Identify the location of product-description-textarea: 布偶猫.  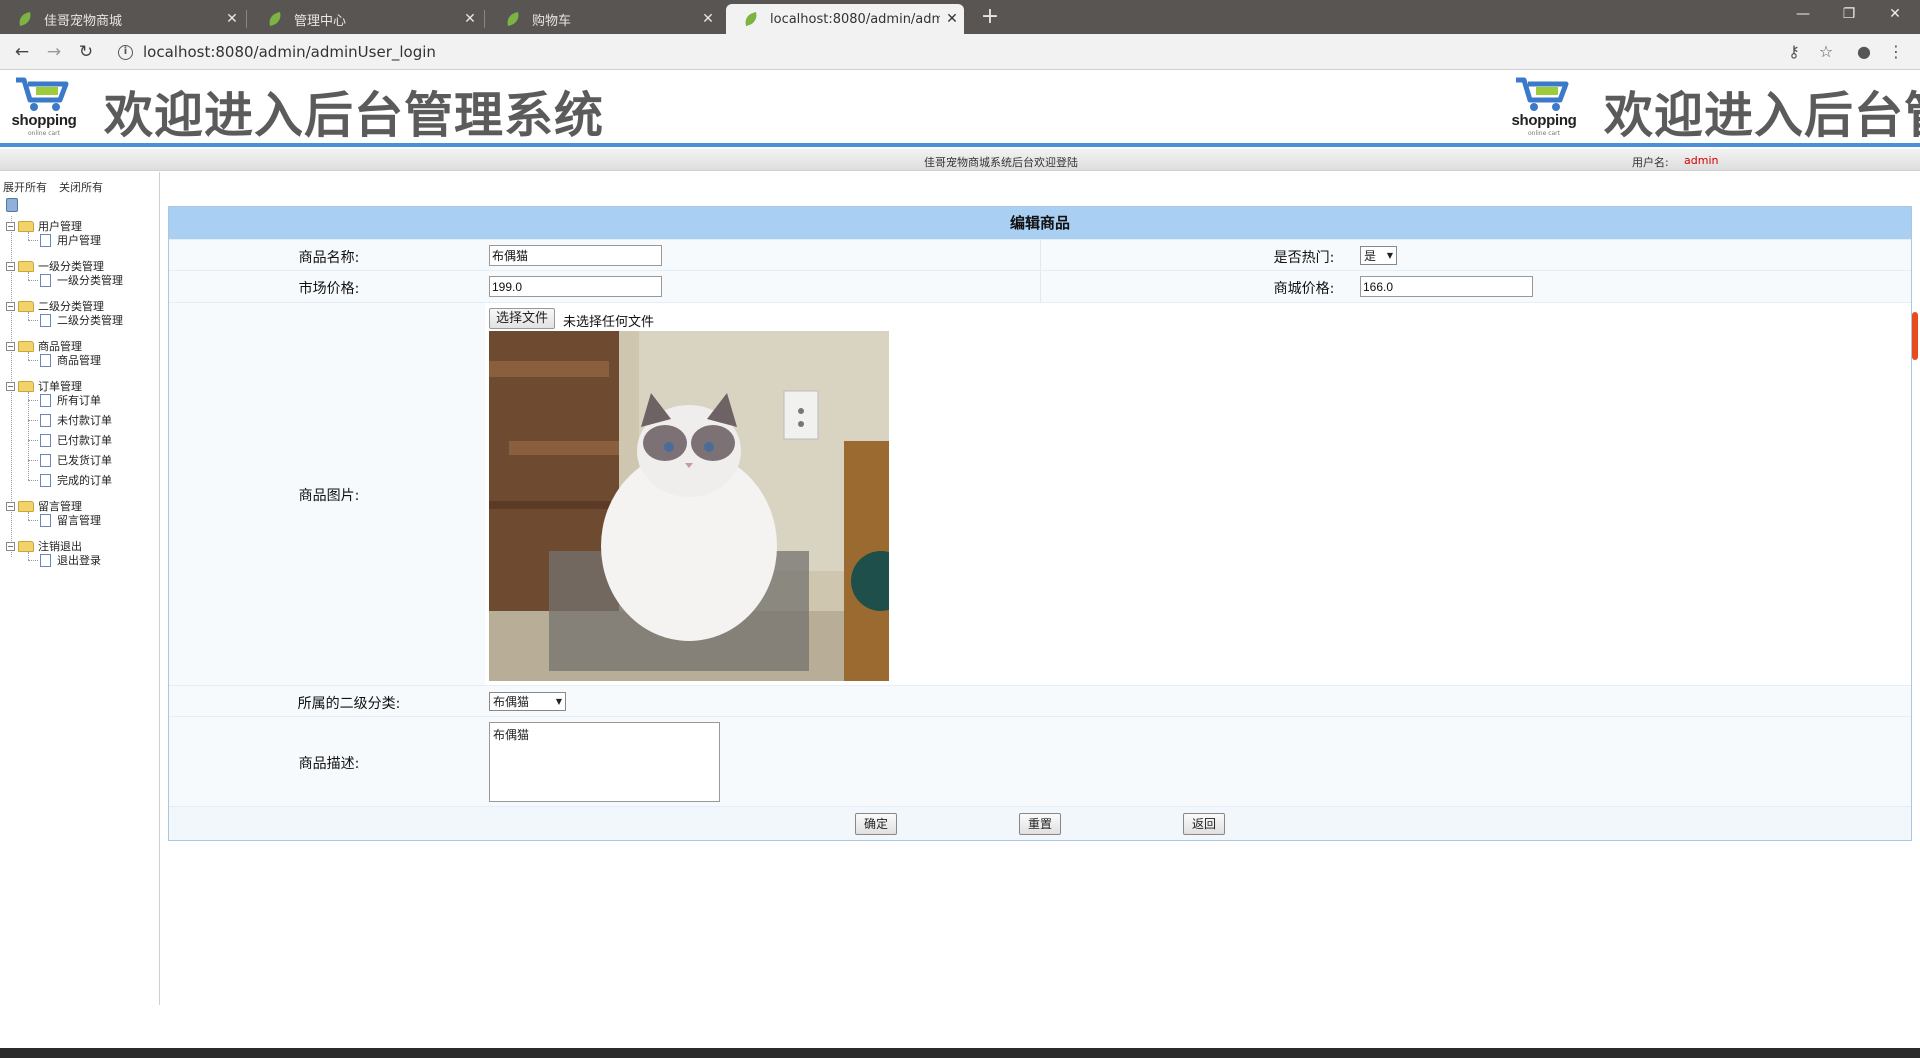
(604, 762).